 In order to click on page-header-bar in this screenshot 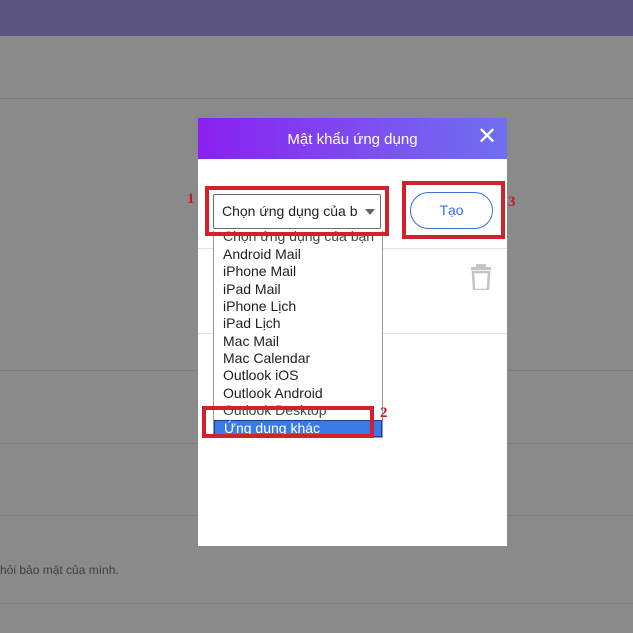, I will do `click(316, 18)`.